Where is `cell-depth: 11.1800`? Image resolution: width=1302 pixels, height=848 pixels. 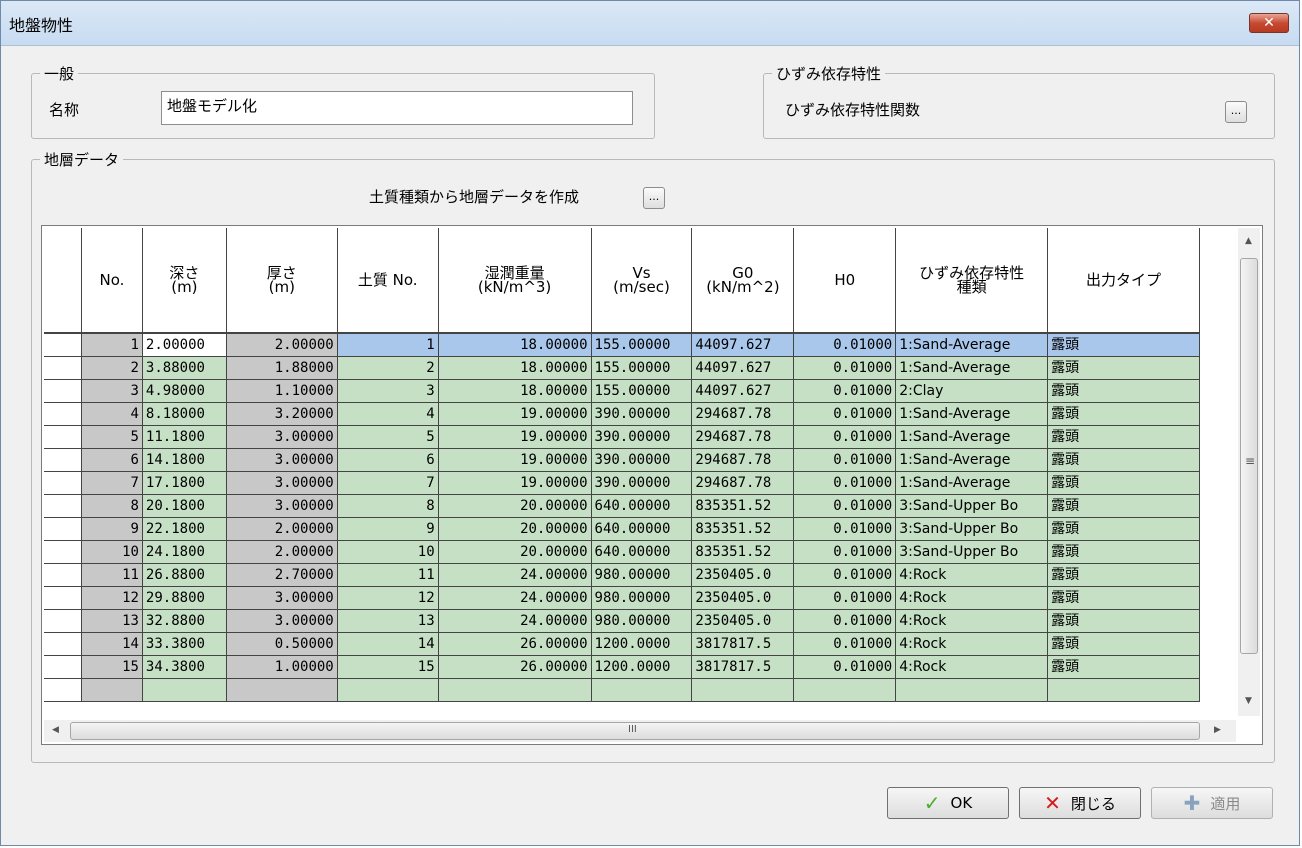
cell-depth: 11.1800 is located at coordinates (184, 437).